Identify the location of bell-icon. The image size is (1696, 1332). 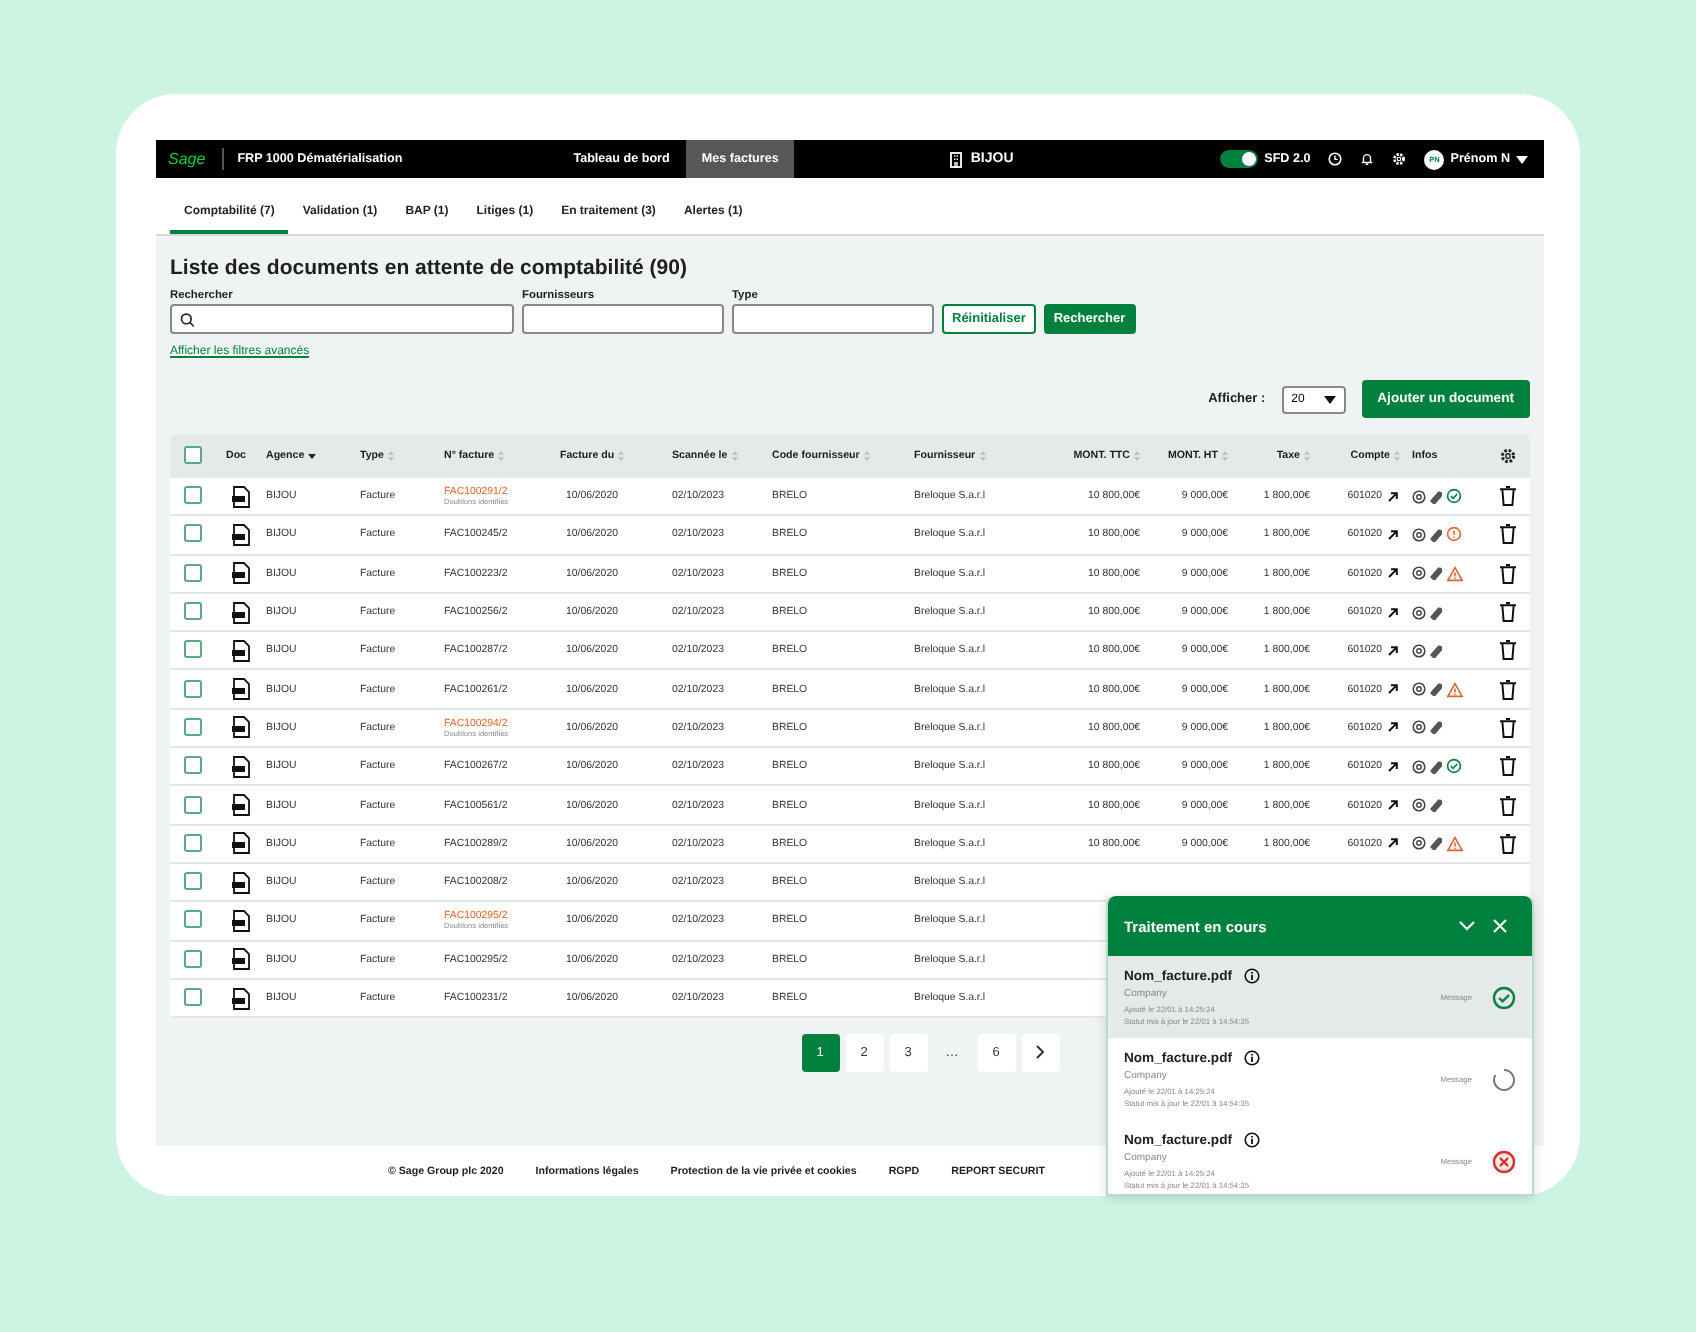
(1367, 159).